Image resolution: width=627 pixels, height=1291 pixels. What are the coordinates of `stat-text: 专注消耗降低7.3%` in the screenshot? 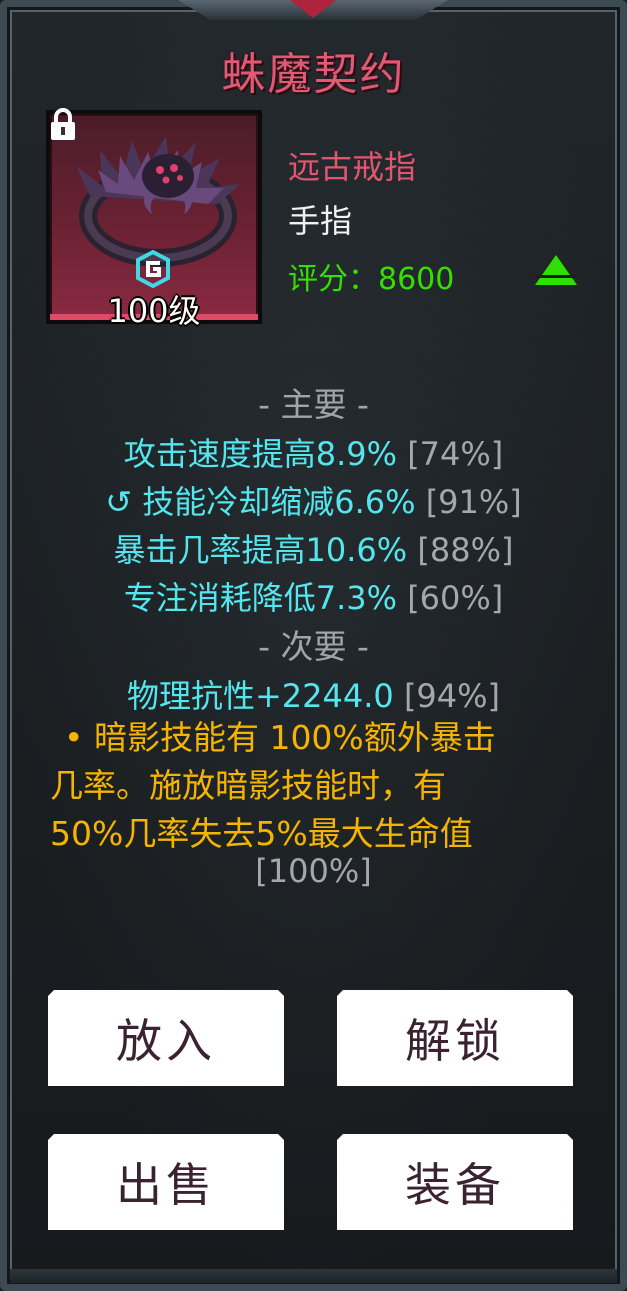 It's located at (260, 598).